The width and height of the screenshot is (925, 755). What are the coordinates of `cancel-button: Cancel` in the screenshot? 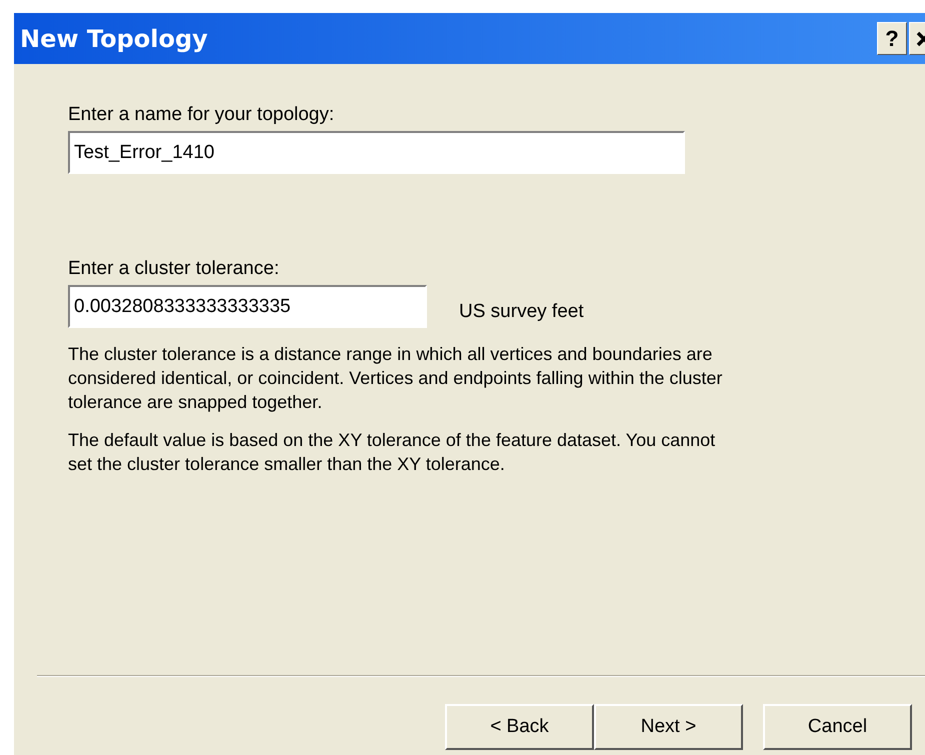 It's located at (837, 727).